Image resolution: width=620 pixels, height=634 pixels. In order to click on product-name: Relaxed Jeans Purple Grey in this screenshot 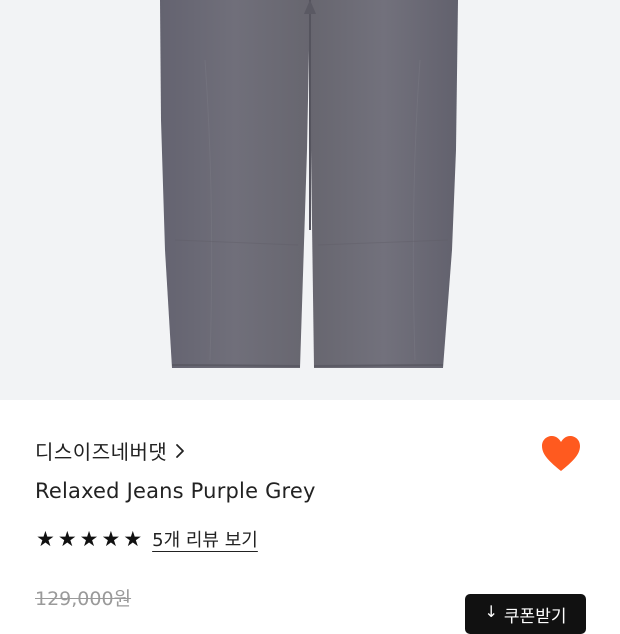, I will do `click(175, 491)`.